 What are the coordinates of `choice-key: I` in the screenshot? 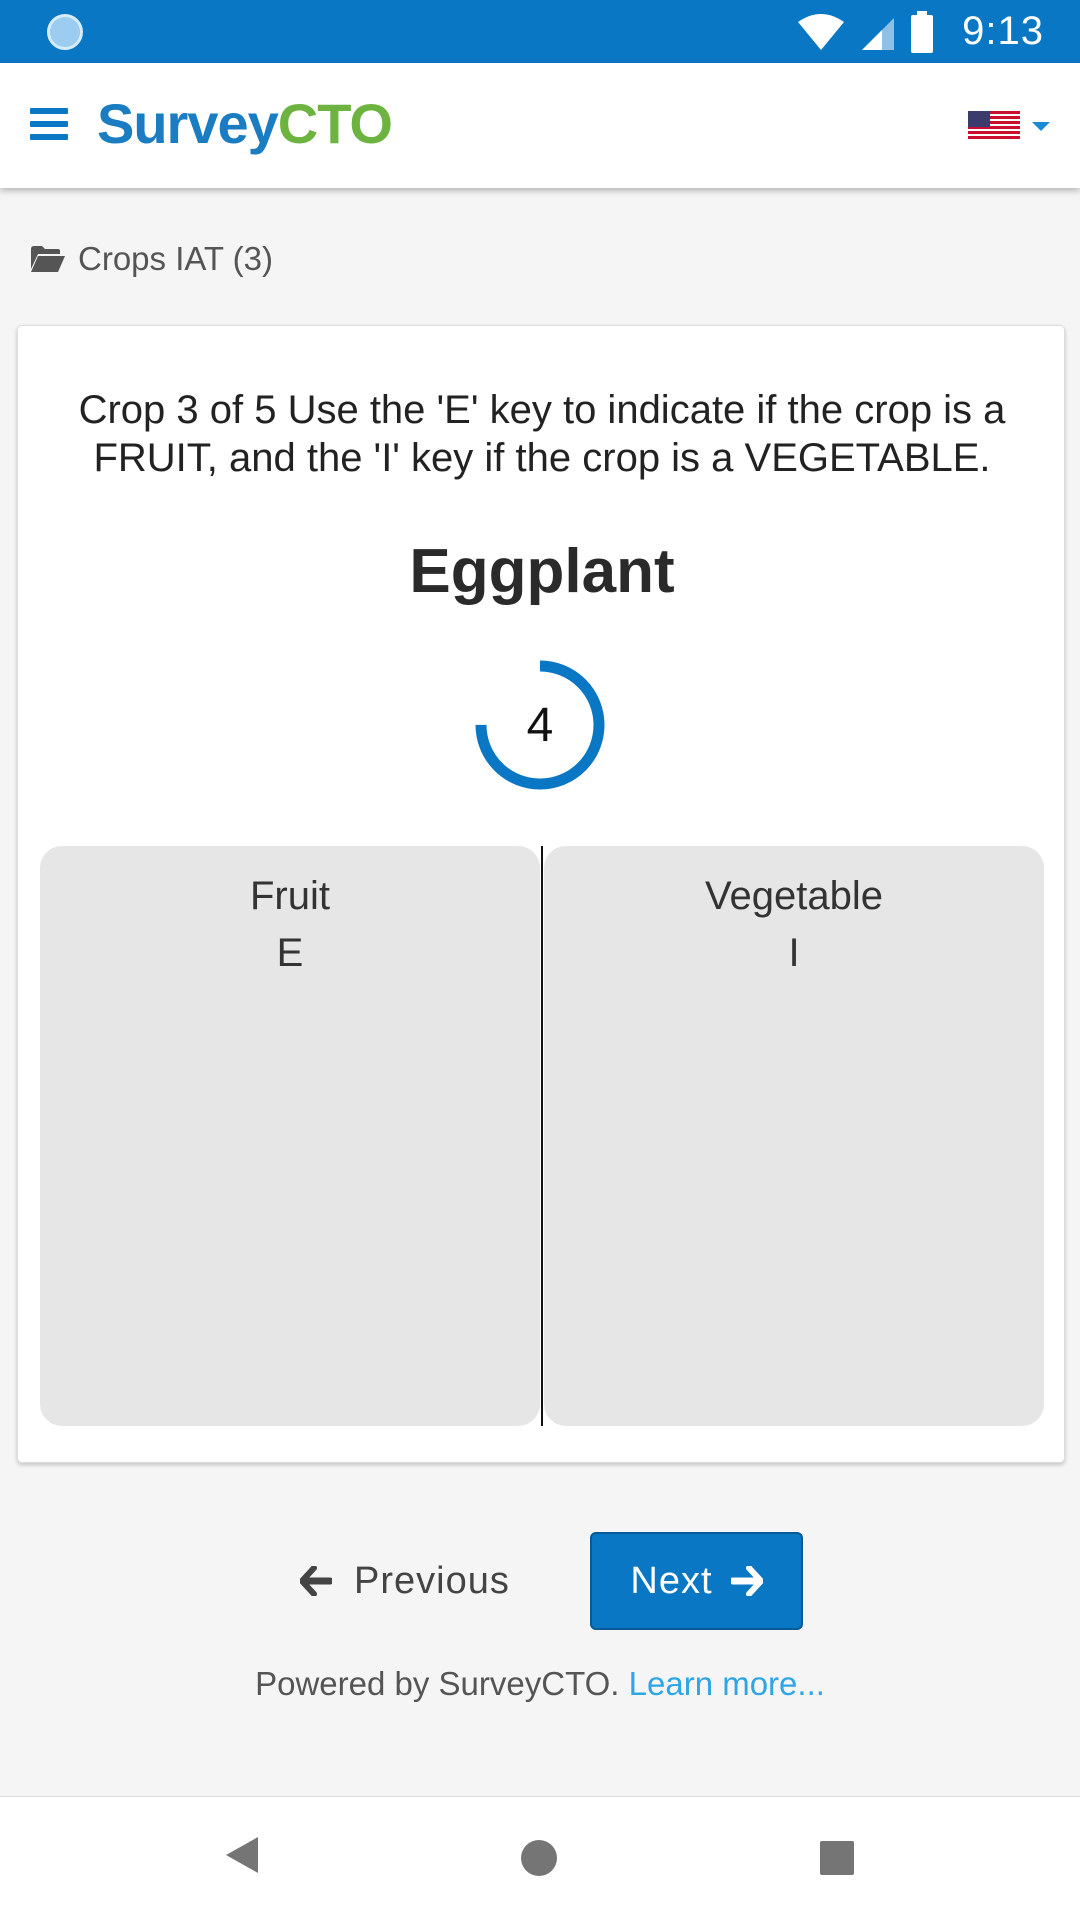 It's located at (794, 953).